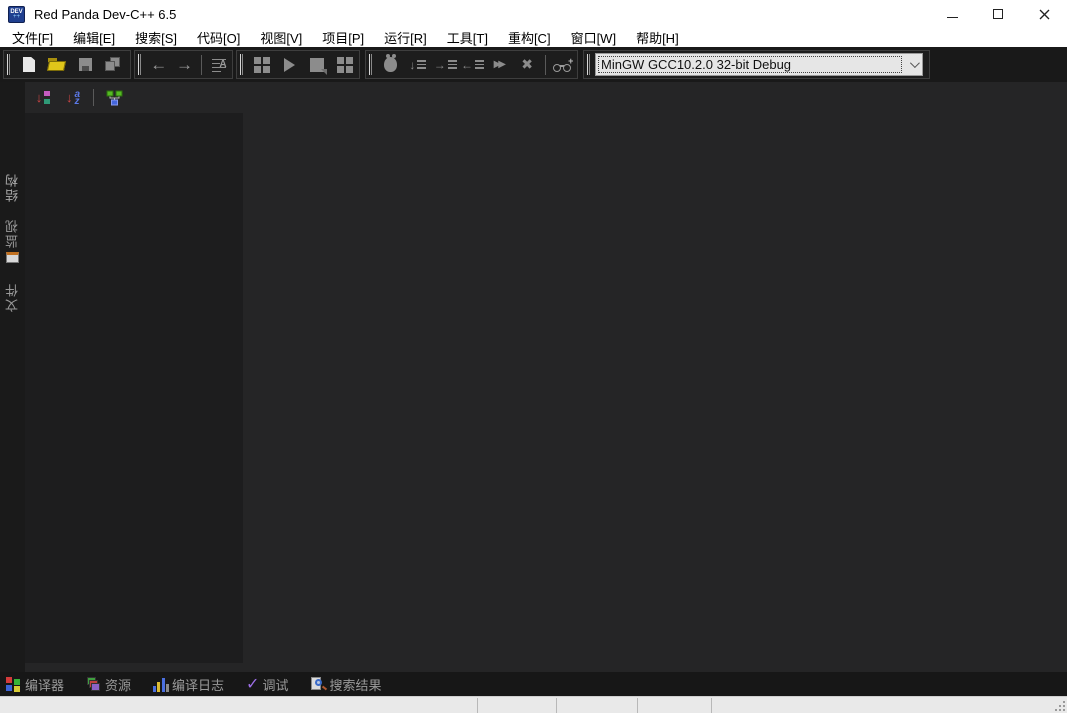  I want to click on sort-alpha-icon: ↓ az, so click(73, 97).